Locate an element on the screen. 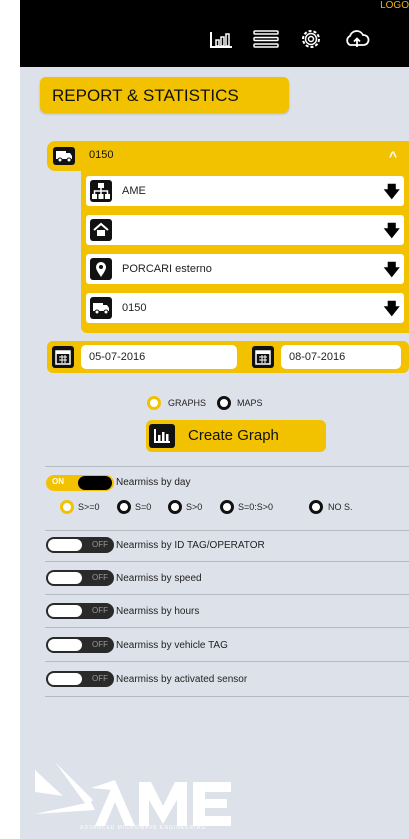  date-to-input: 08-07-2016 is located at coordinates (341, 357).